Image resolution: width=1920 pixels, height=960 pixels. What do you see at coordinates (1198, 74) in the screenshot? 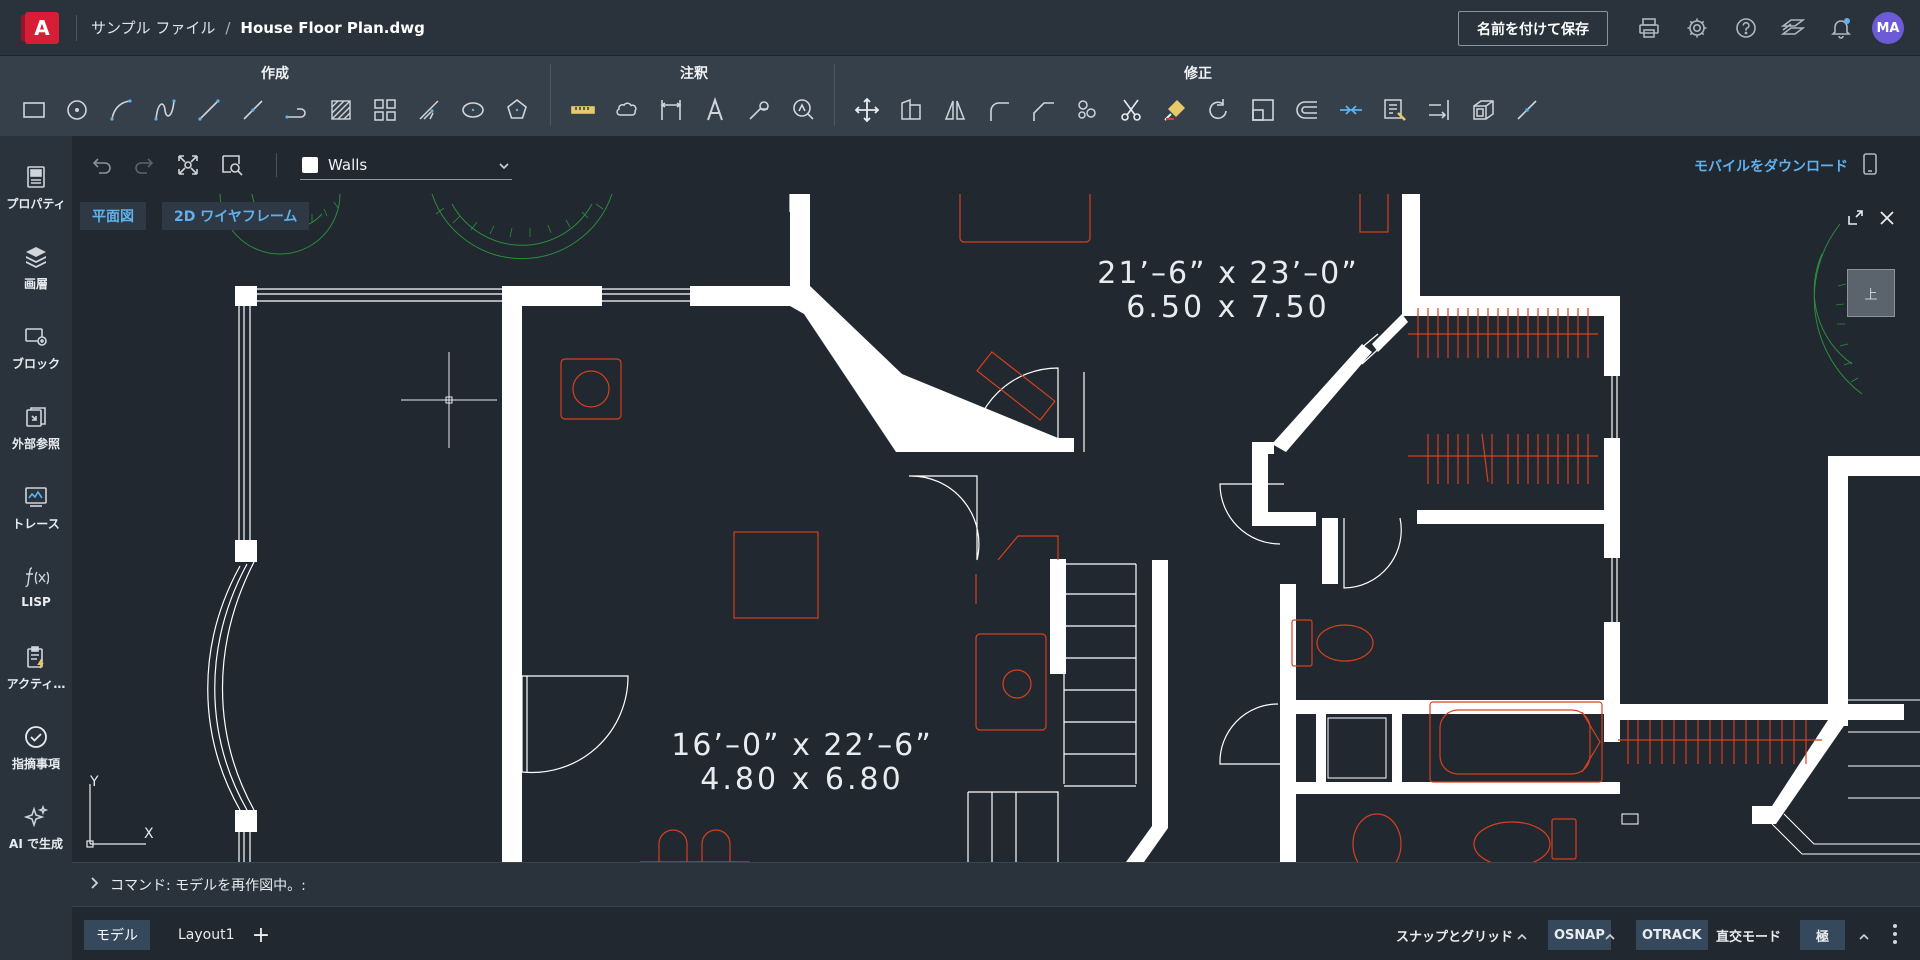
I see `ribbon-group-modify-title: 修正` at bounding box center [1198, 74].